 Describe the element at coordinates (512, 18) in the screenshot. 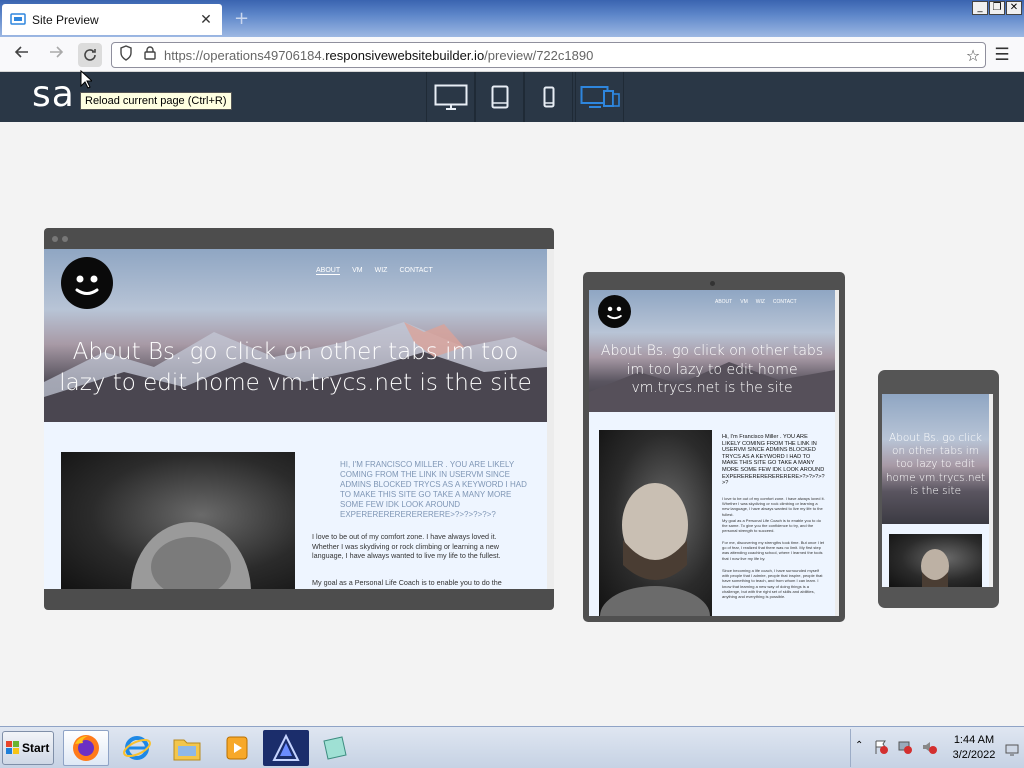

I see `browser-titlebar: Site Preview ✕ + _ ❐ ✕` at that location.